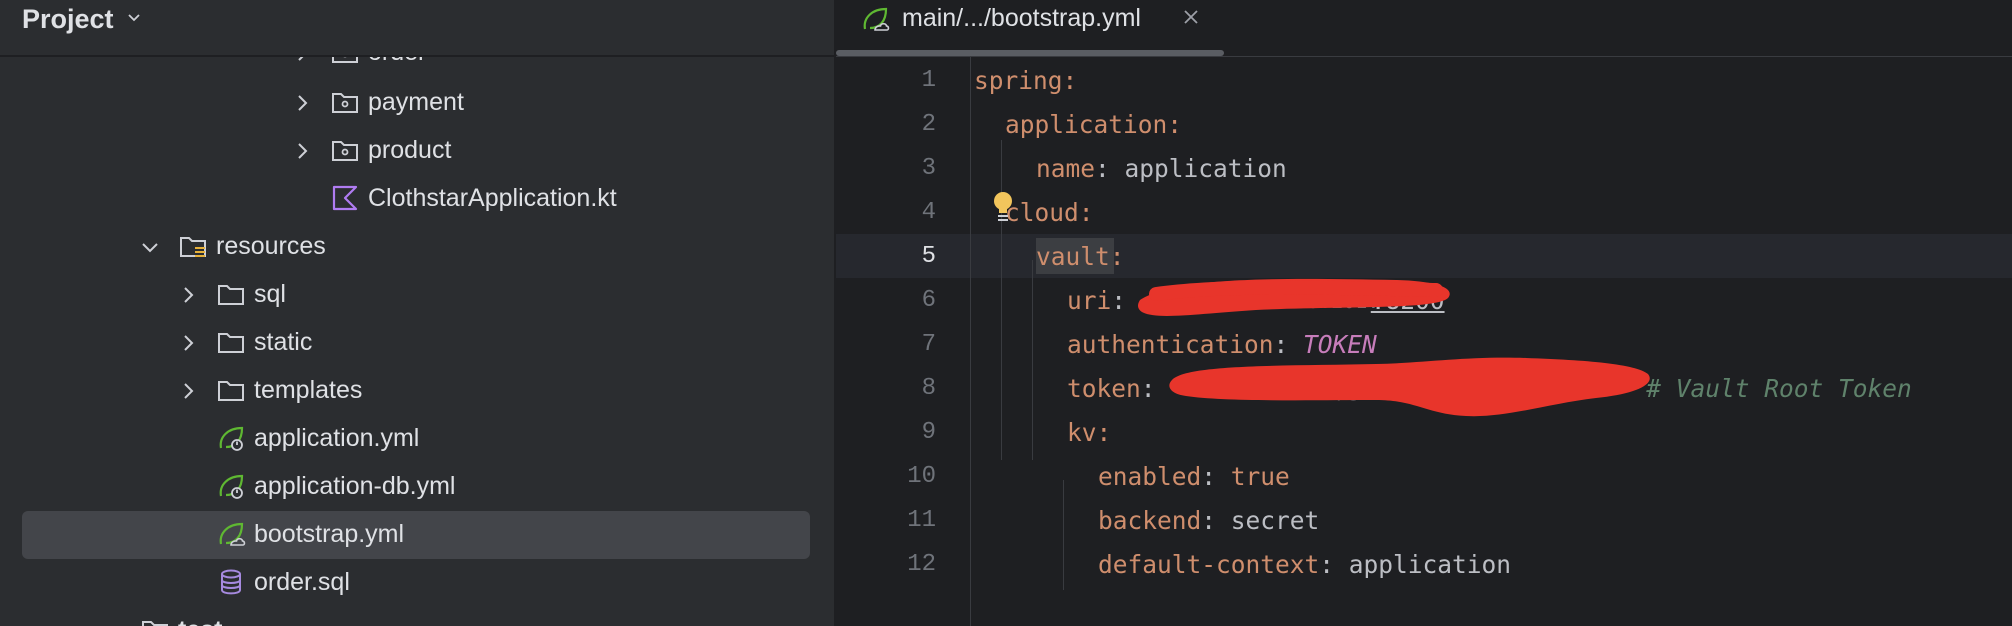 The height and width of the screenshot is (626, 2012). Describe the element at coordinates (1209, 564) in the screenshot. I see `yaml-key: default-context` at that location.